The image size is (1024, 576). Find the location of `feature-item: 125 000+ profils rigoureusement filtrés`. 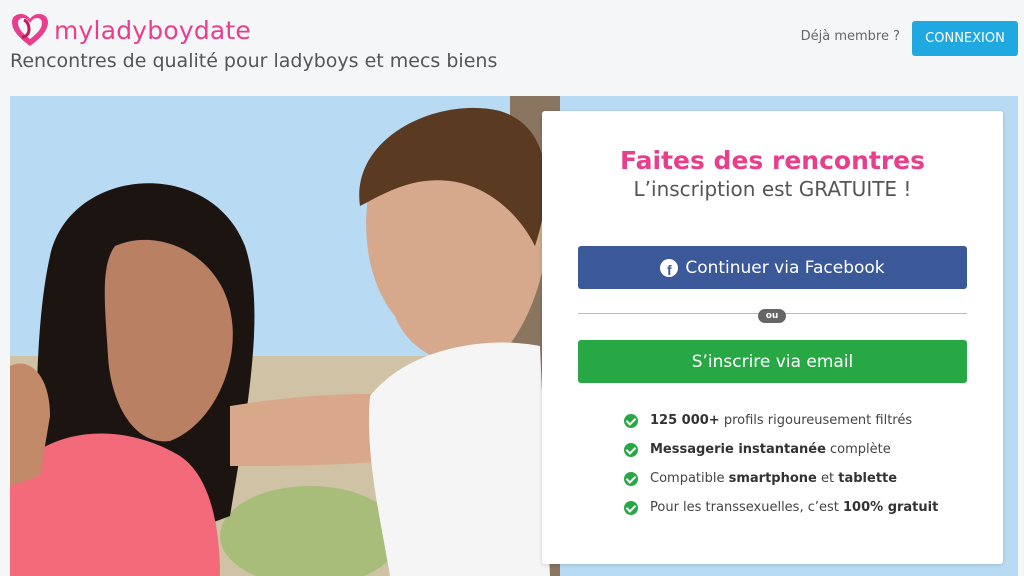

feature-item: 125 000+ profils rigoureusement filtrés is located at coordinates (781, 420).